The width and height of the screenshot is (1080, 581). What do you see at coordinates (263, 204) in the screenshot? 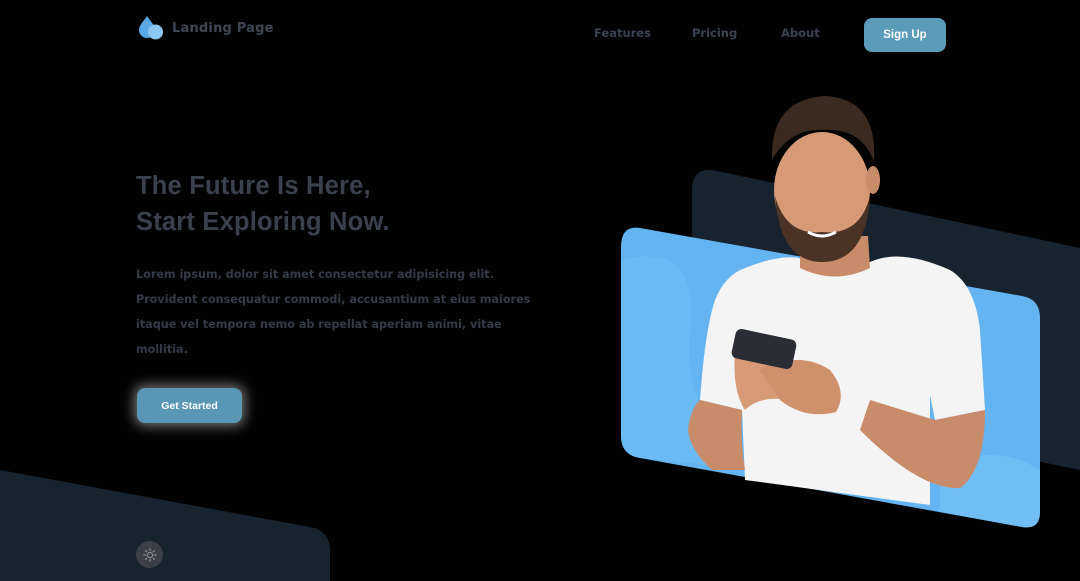
I see `hero-title: The Future Is Here, Start Exploring Now.` at bounding box center [263, 204].